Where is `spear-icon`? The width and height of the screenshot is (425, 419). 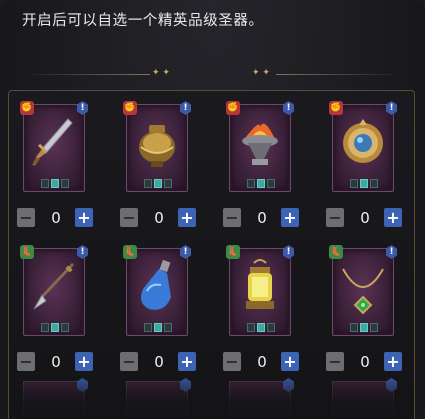 spear-icon is located at coordinates (53, 286).